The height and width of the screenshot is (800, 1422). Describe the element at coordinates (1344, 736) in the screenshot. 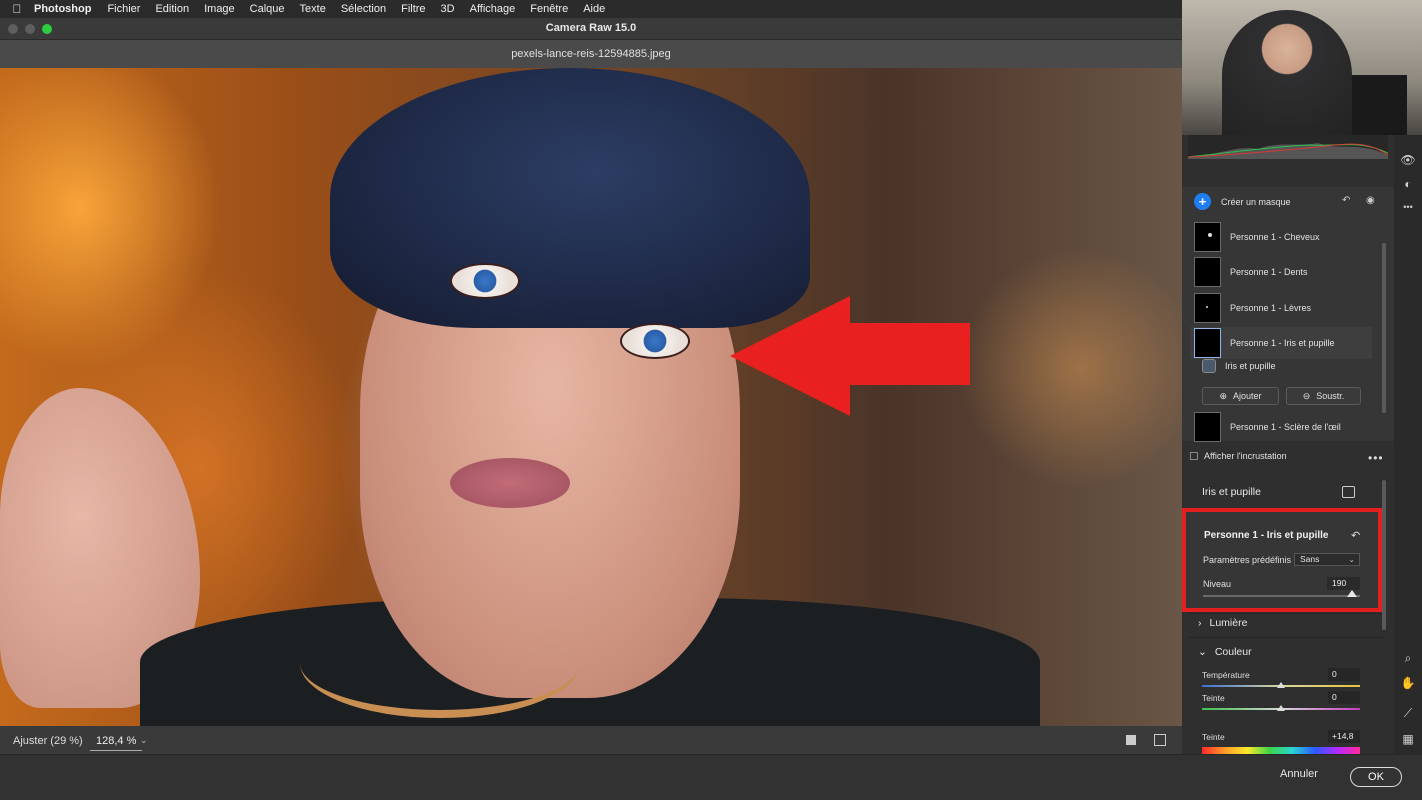

I see `hue-value-field: +14,8` at that location.